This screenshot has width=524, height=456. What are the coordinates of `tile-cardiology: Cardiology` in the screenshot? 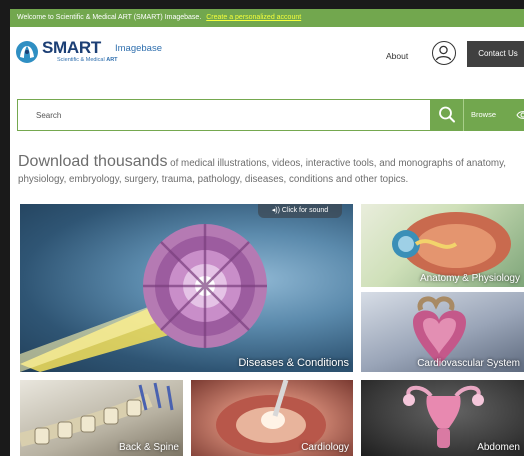 It's located at (272, 418).